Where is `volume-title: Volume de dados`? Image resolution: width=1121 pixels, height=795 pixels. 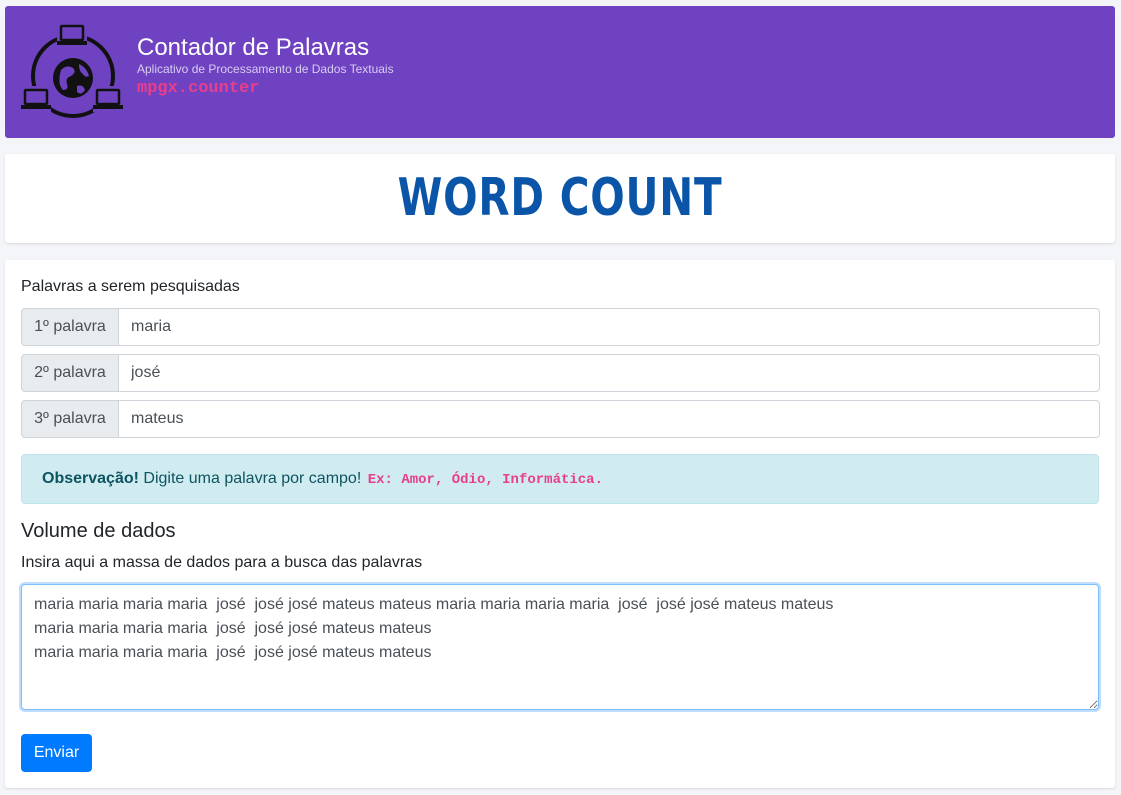 volume-title: Volume de dados is located at coordinates (98, 531).